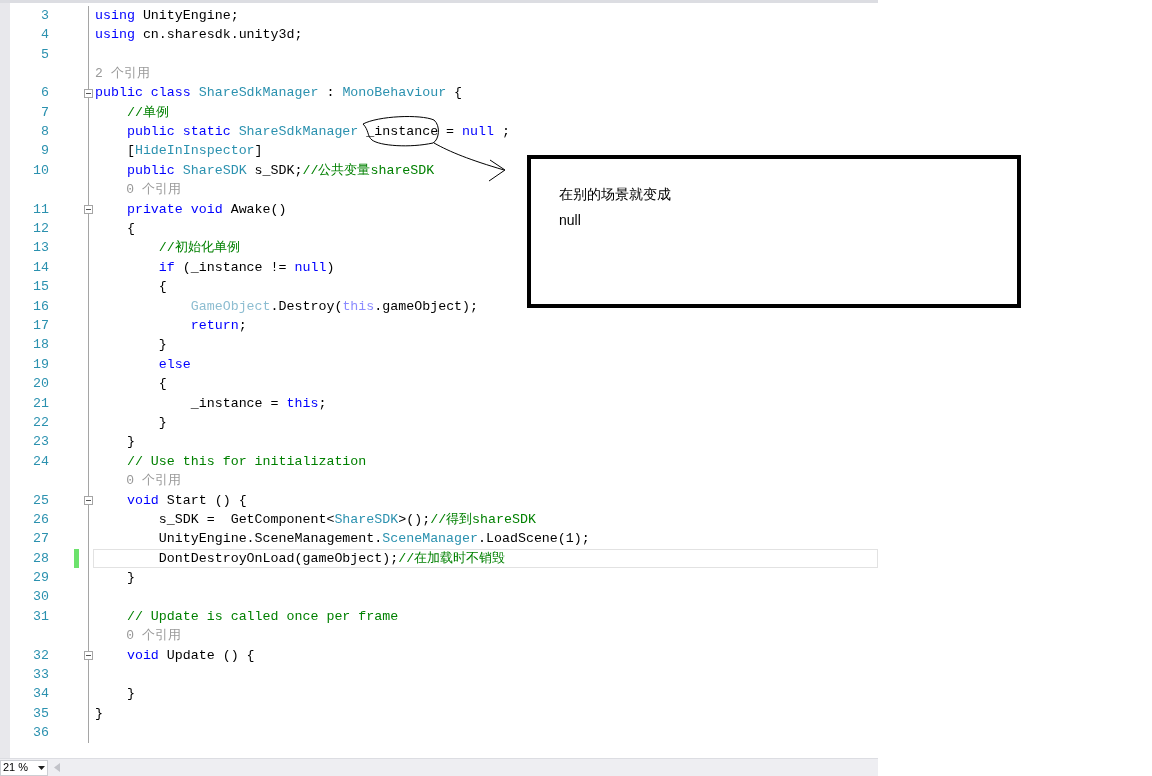  Describe the element at coordinates (40, 694) in the screenshot. I see `line-number: 34` at that location.